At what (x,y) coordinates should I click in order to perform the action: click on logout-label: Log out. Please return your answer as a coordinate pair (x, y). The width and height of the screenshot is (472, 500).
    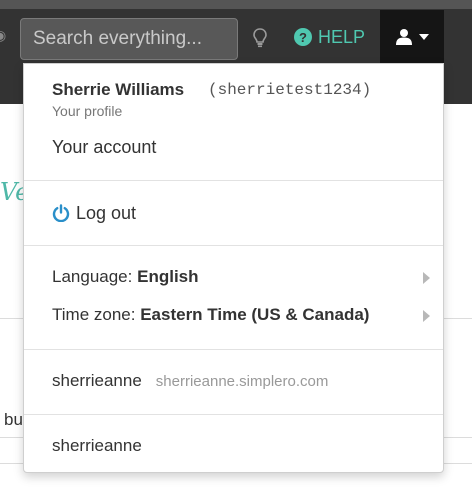
    Looking at the image, I should click on (106, 212).